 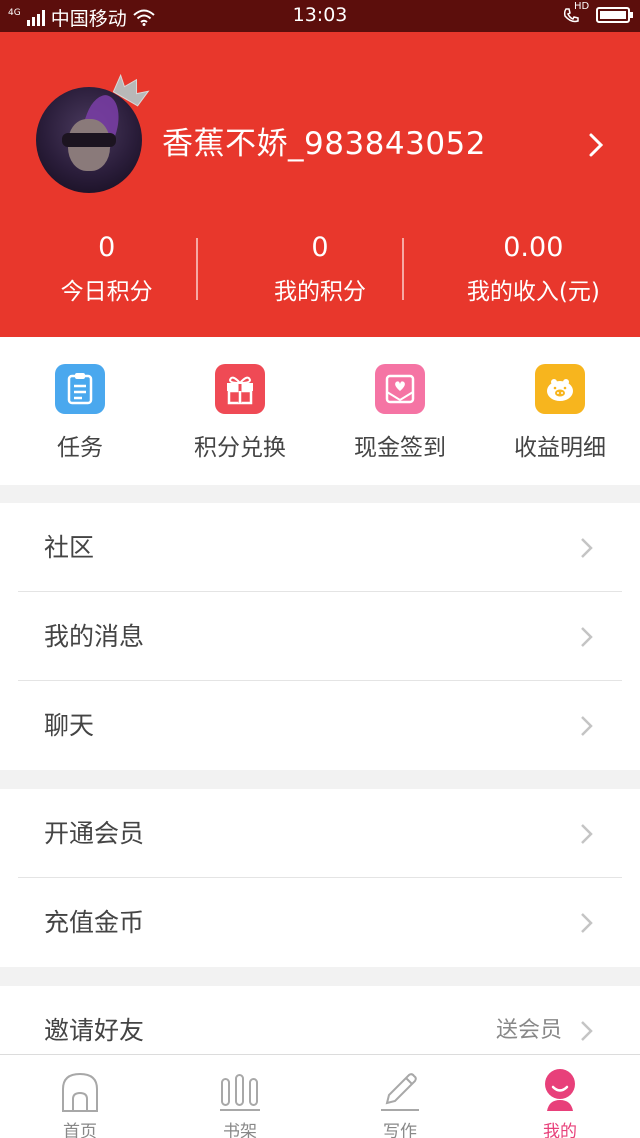 I want to click on username: 香蕉不娇_983843052, so click(x=324, y=144).